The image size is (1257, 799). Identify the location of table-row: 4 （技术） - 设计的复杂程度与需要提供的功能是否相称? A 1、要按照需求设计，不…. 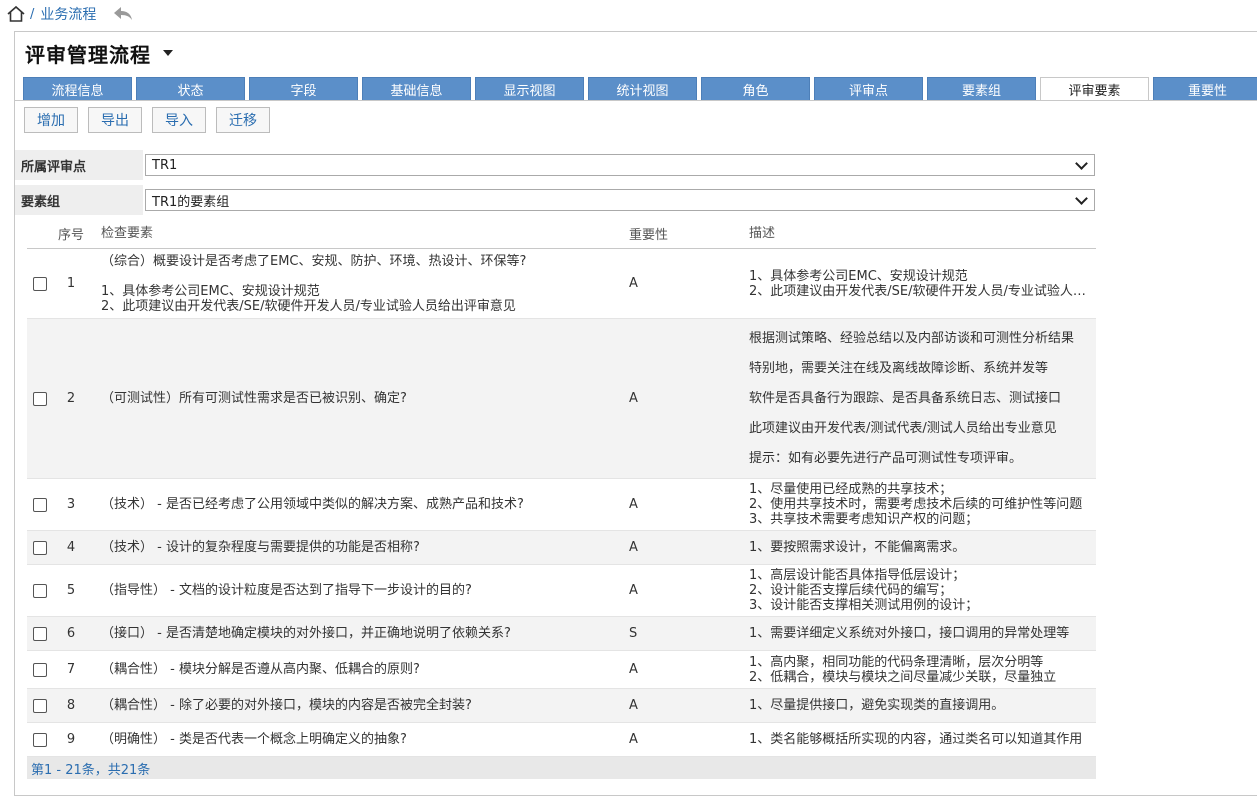
(561, 548).